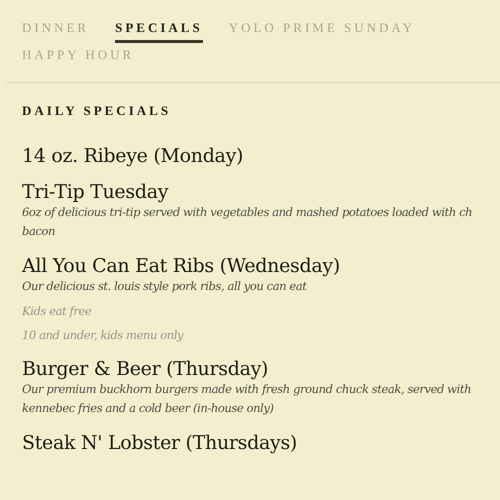  I want to click on special-description: Our premium buckhorn burgers made with fresh ground chuck steak, served with kennebec fries and a cold beer (in-house only), so click(247, 399).